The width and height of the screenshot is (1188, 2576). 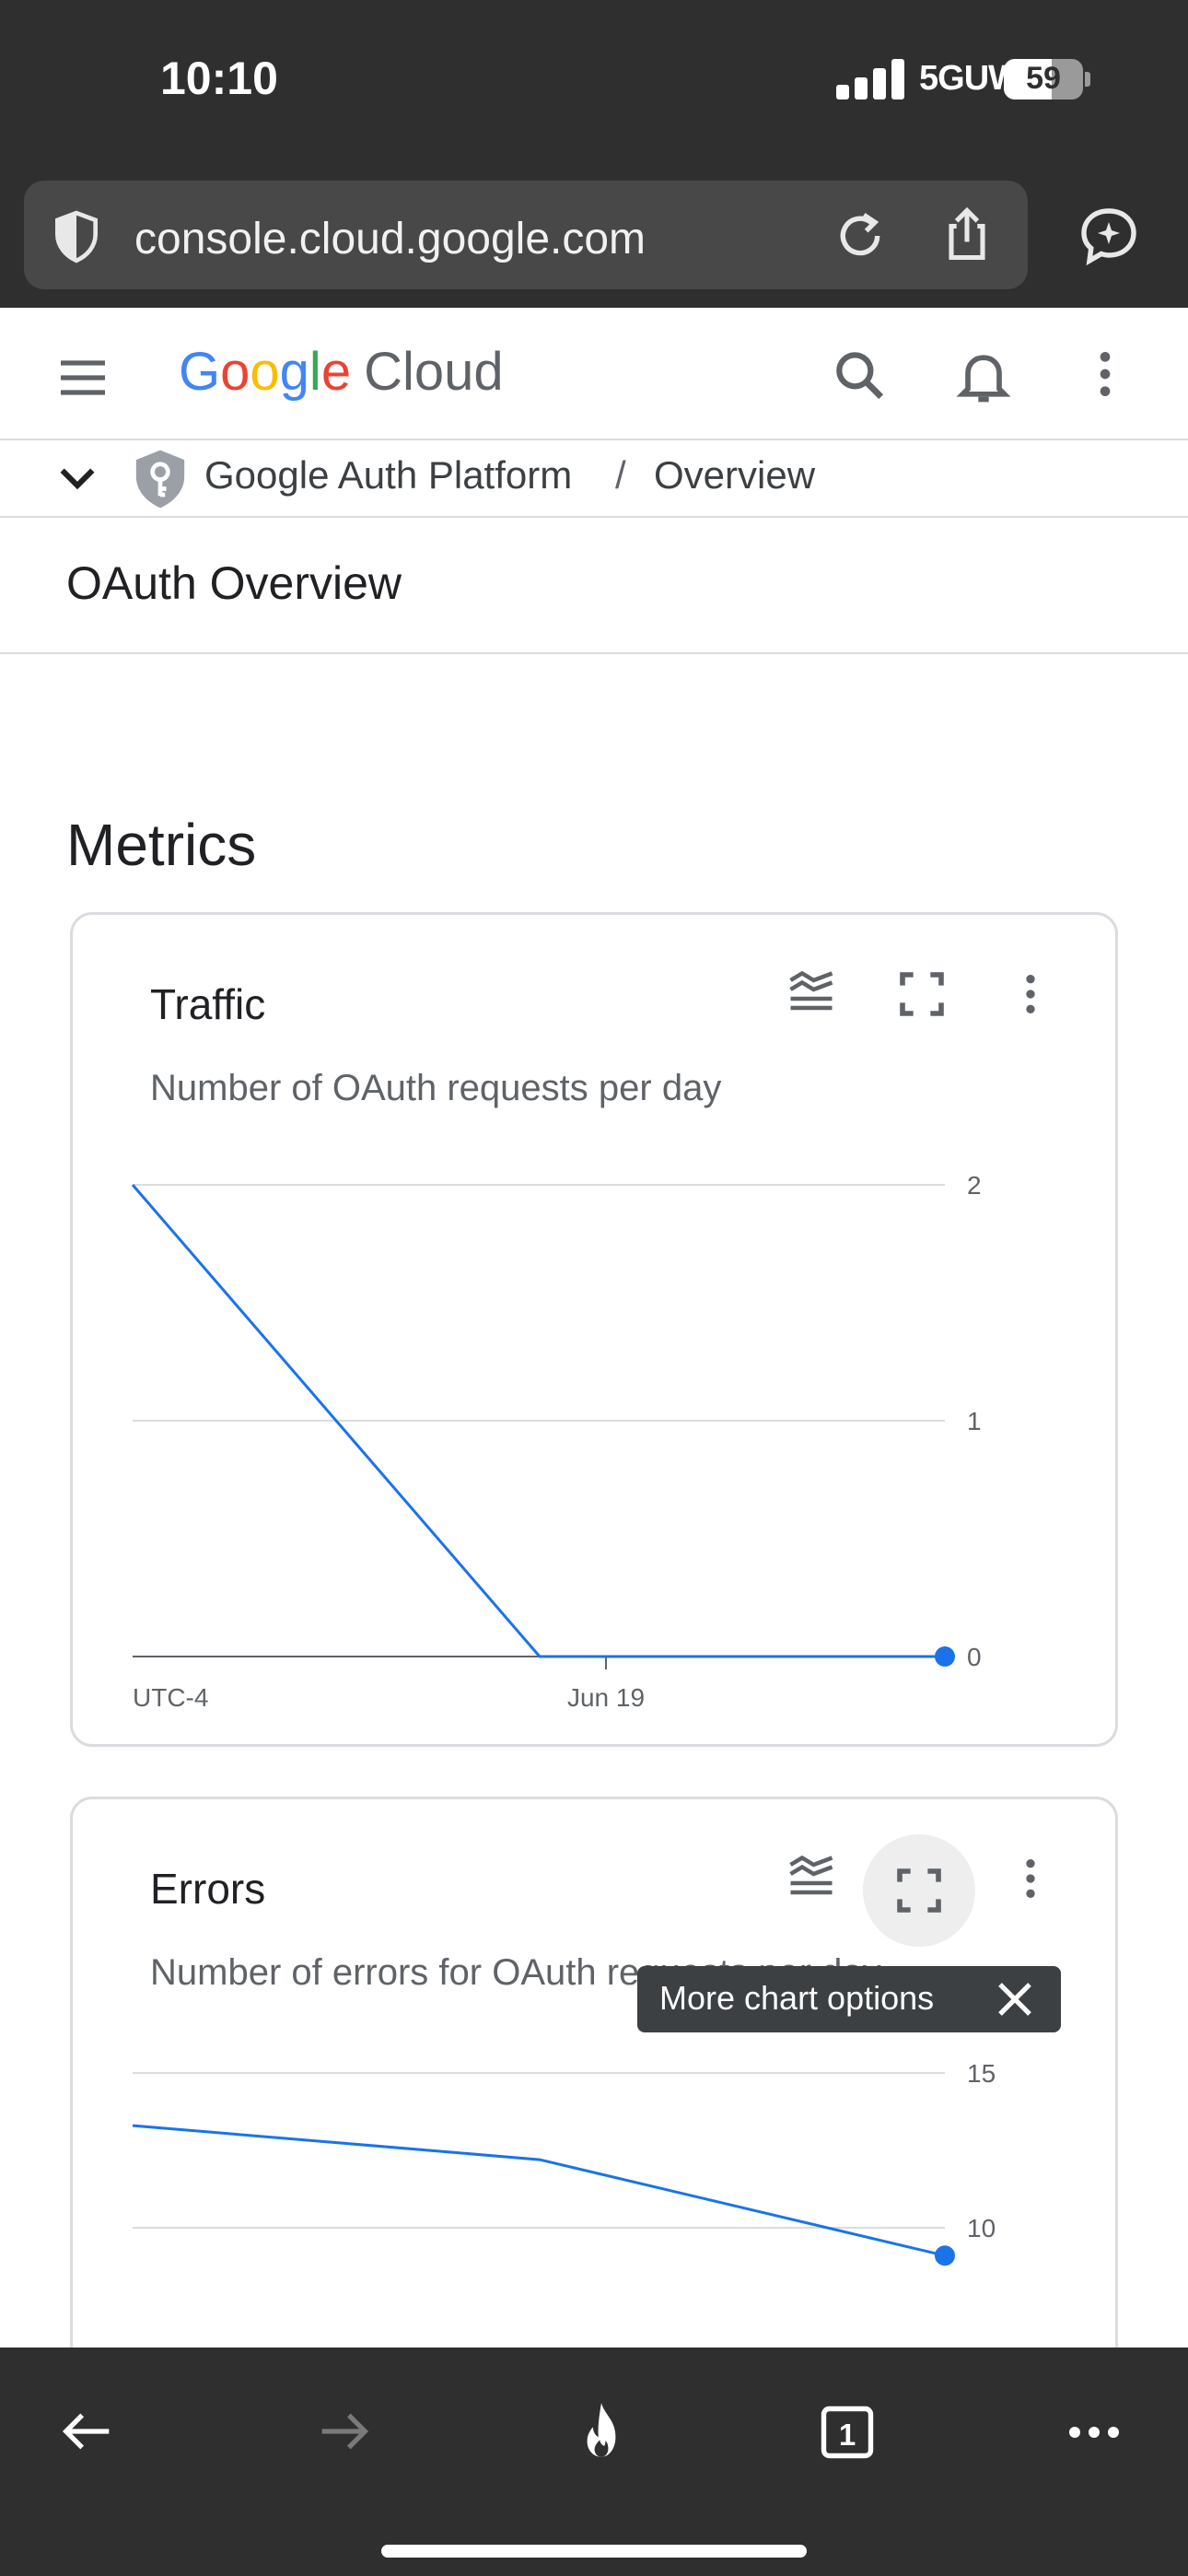 I want to click on tabs-icon: 1, so click(x=847, y=2432).